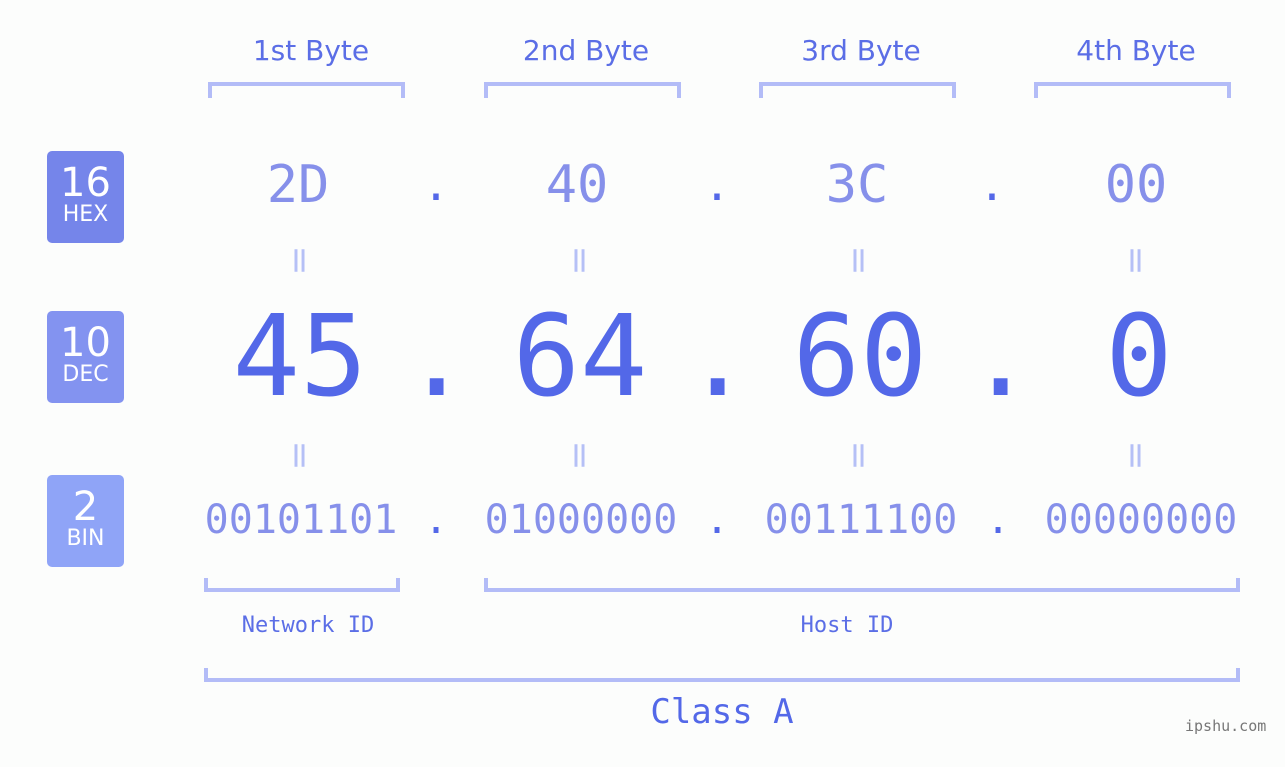 The width and height of the screenshot is (1285, 767). What do you see at coordinates (1136, 185) in the screenshot?
I see `hex-octet-4: 00` at bounding box center [1136, 185].